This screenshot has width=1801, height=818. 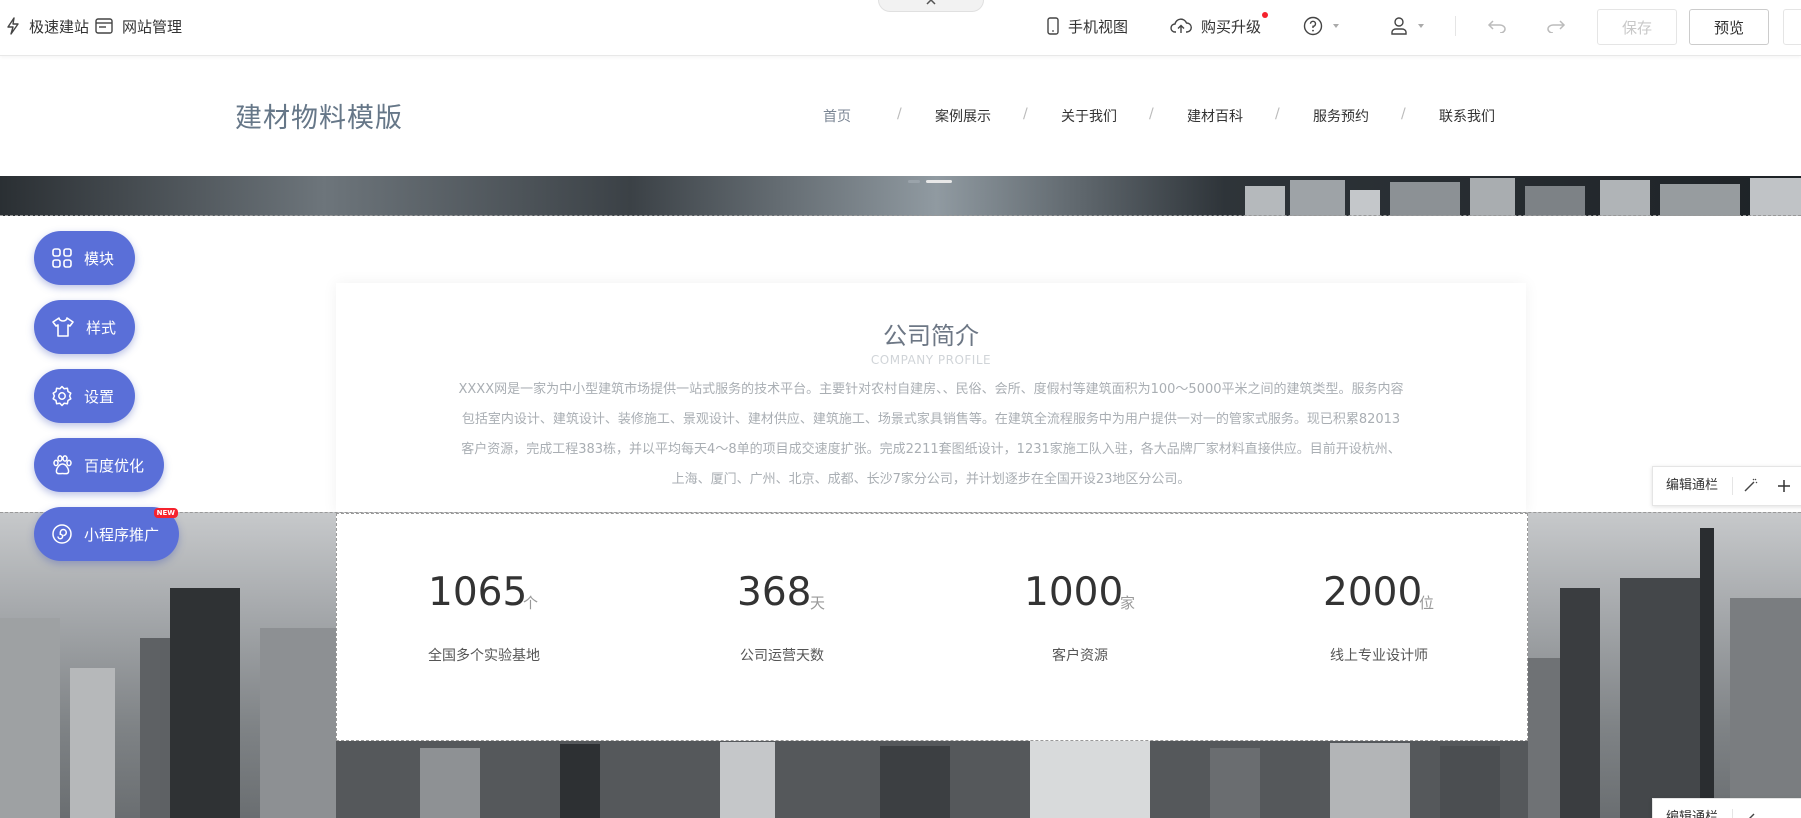 I want to click on redo-button, so click(x=1560, y=26).